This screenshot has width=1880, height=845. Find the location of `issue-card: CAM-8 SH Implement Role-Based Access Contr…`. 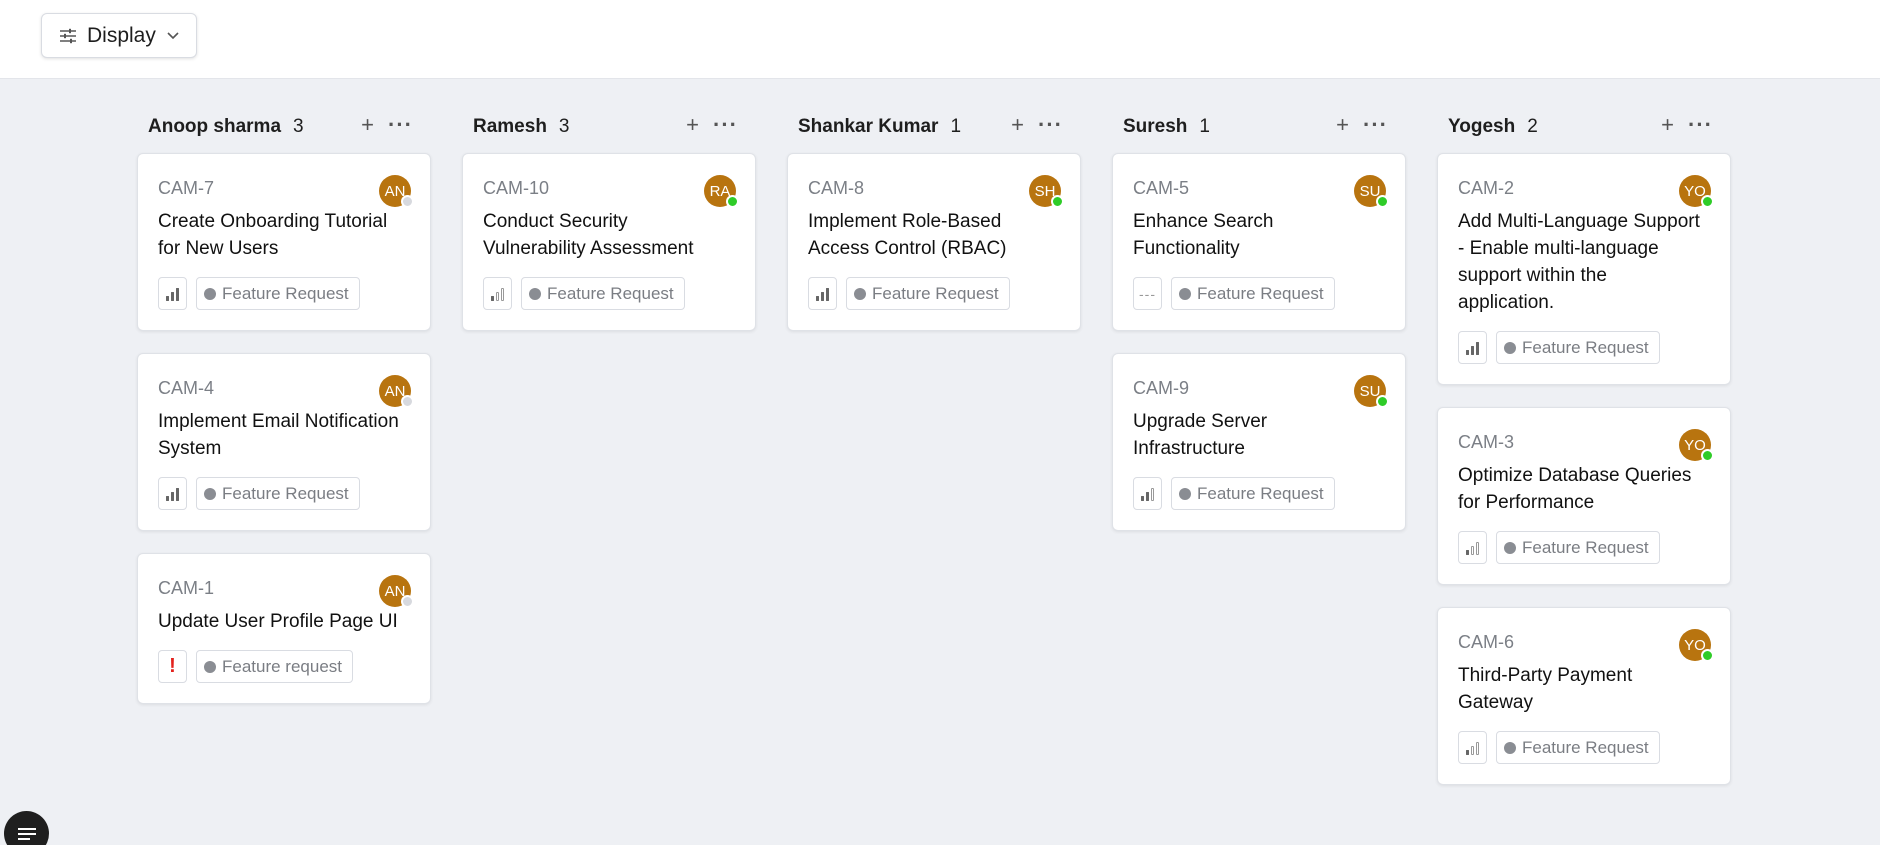

issue-card: CAM-8 SH Implement Role-Based Access Contr… is located at coordinates (934, 242).